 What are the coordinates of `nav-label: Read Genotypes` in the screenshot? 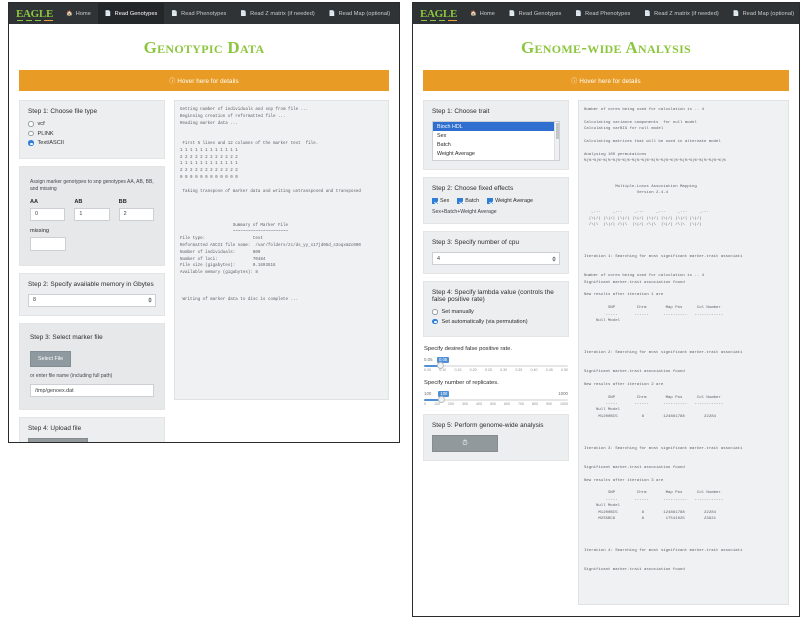 It's located at (540, 13).